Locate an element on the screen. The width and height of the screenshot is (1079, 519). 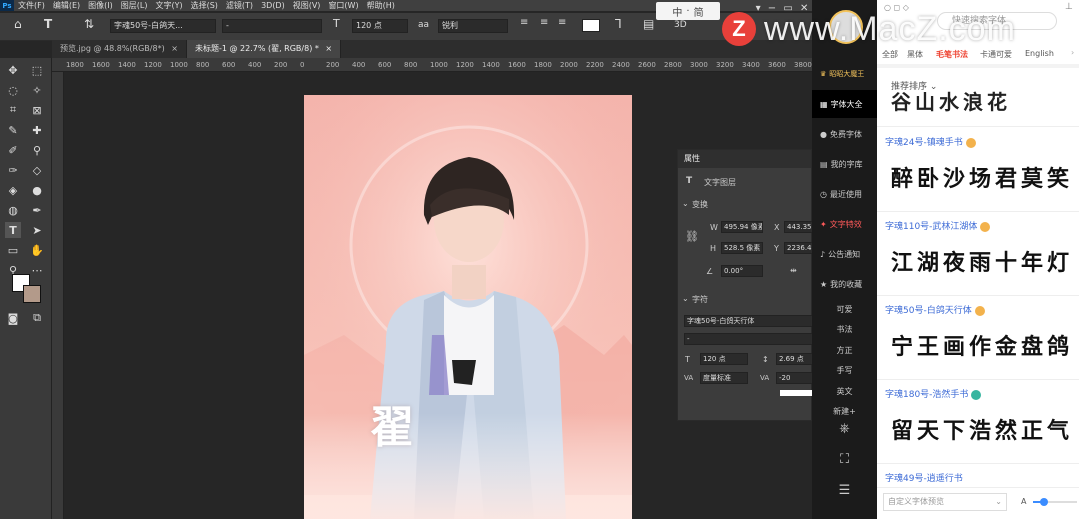
tab-preview: 预览.jpg @ 48.8%(RGB/8*) × is located at coordinates (119, 49).